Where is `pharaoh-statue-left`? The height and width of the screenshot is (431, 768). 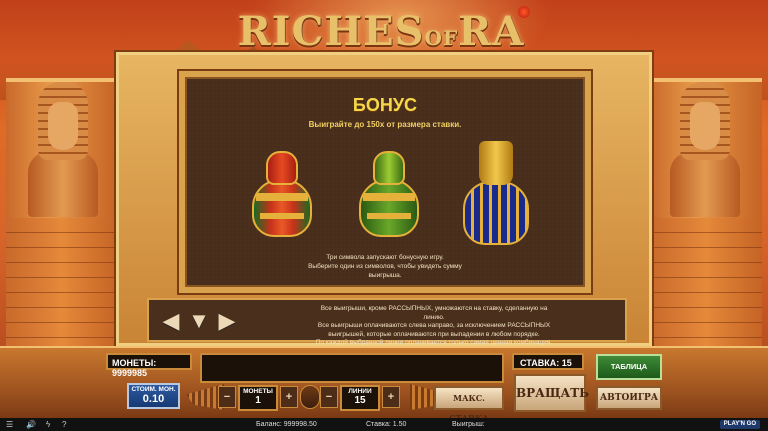 pharaoh-statue-left is located at coordinates (63, 149).